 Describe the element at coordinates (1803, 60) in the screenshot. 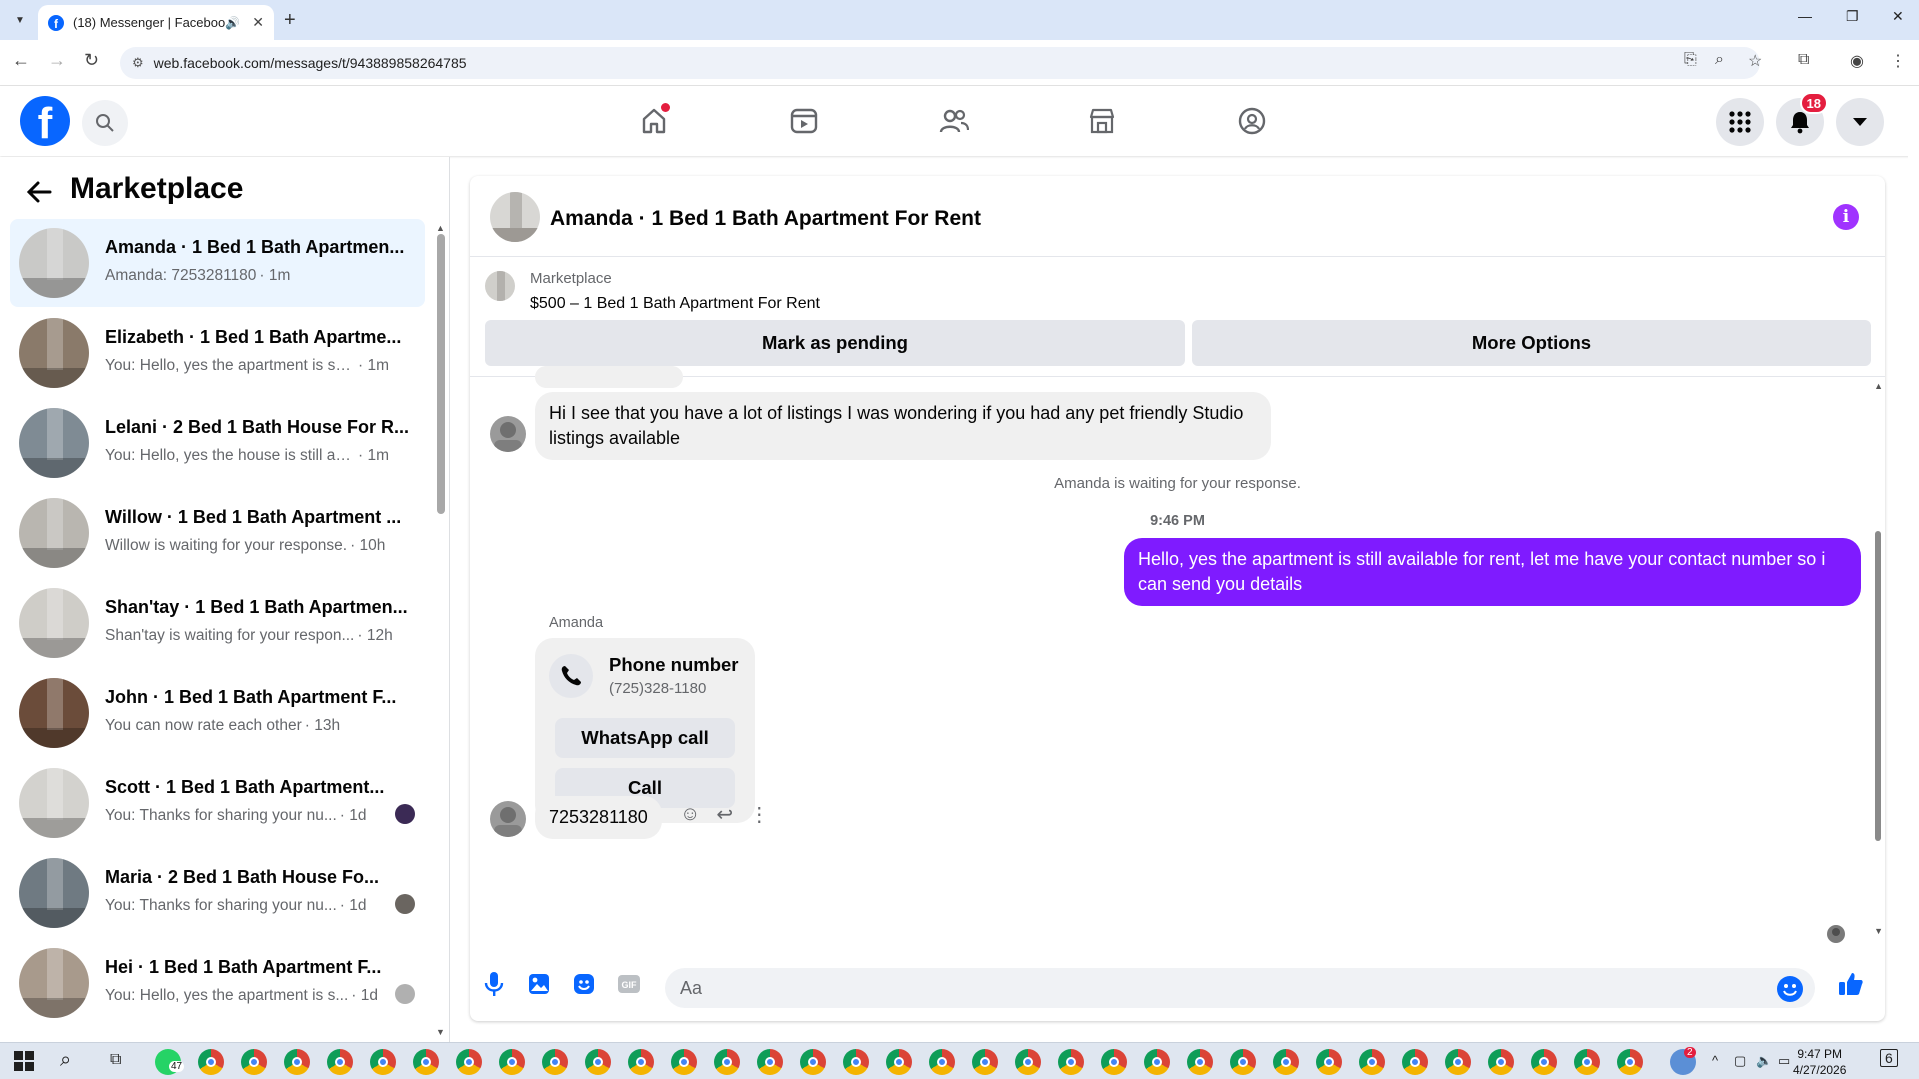

I see `extensions-icon: ⧉` at that location.